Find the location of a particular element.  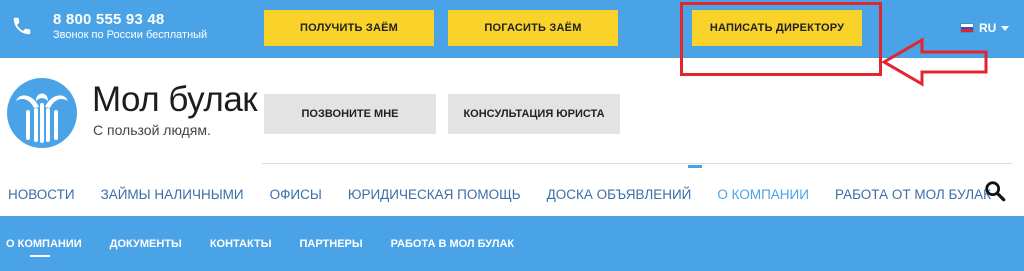

nav-item-about: О КОМПАНИИ is located at coordinates (763, 194).